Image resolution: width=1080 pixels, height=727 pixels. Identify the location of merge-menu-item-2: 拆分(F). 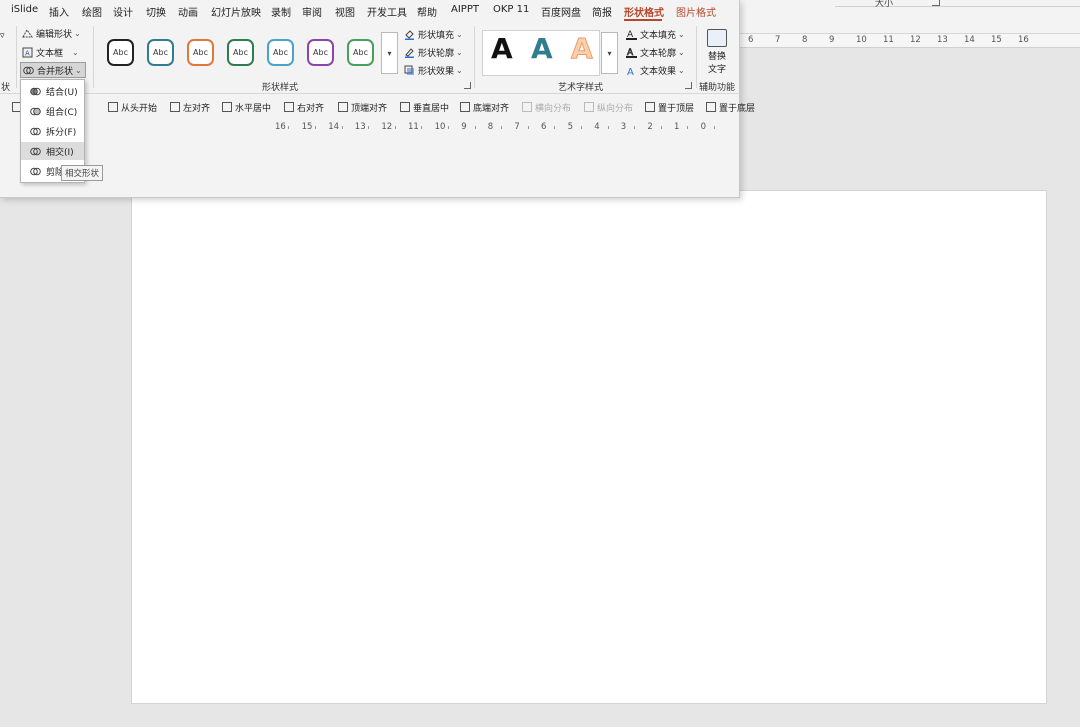
(52, 131).